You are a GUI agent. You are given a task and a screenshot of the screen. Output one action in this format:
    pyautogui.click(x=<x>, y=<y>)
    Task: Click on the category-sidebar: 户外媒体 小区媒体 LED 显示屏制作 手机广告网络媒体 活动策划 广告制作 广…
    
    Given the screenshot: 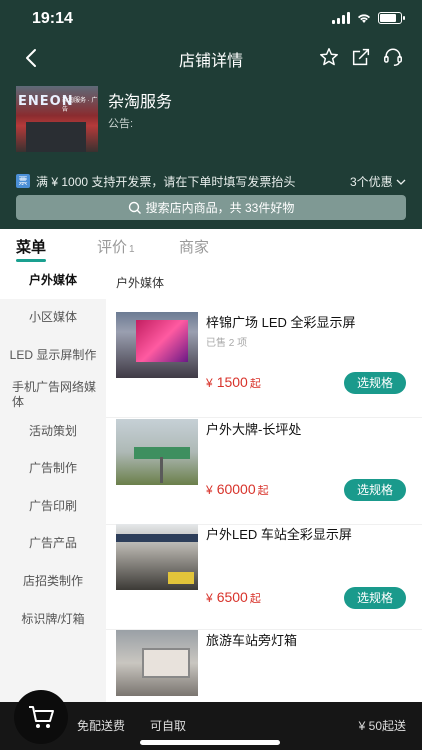 What is the action you would take?
    pyautogui.click(x=53, y=482)
    